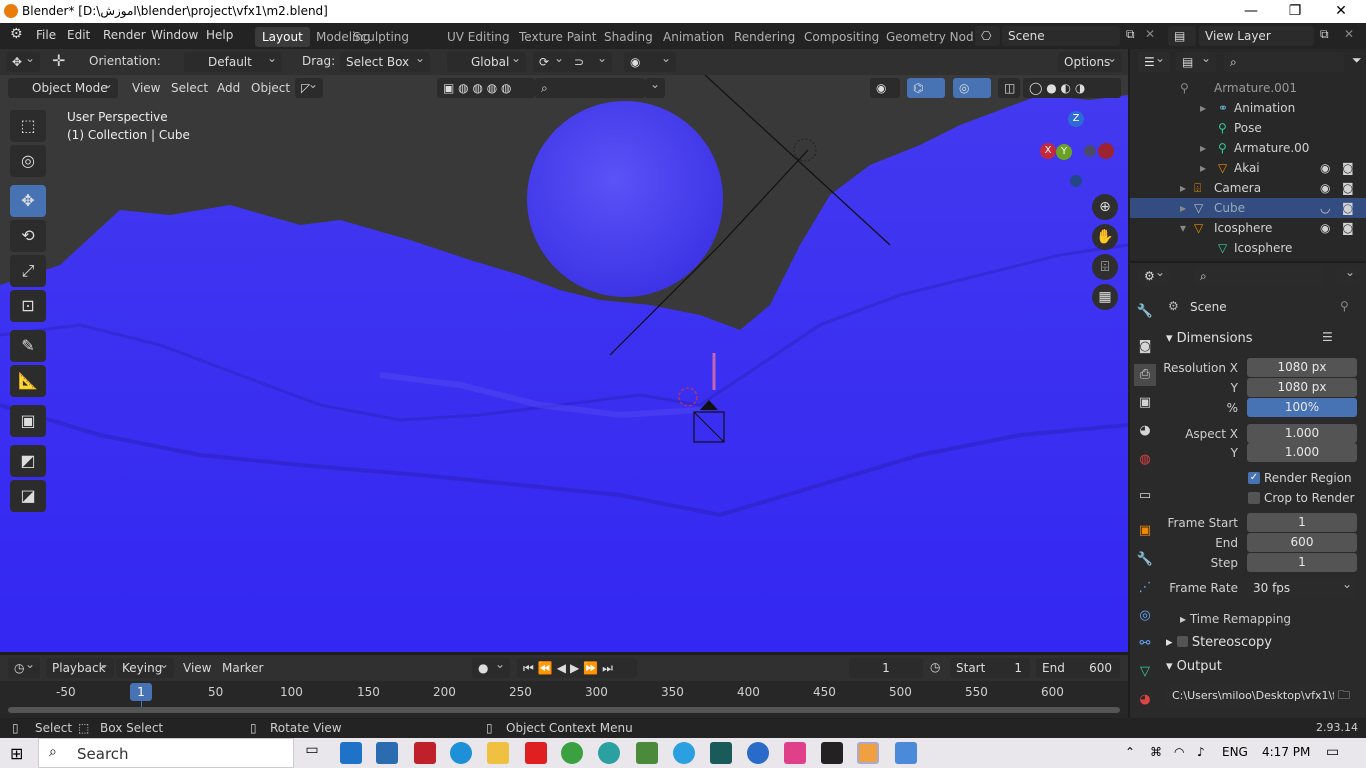 This screenshot has height=768, width=1366. I want to click on output-tab-icon: ⎙, so click(1145, 375).